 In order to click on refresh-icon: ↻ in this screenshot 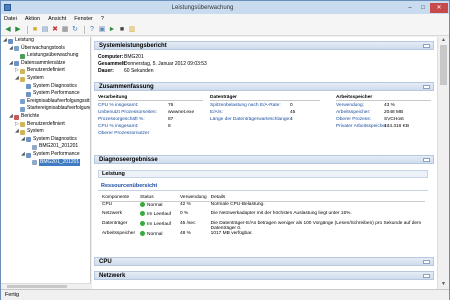, I will do `click(75, 30)`.